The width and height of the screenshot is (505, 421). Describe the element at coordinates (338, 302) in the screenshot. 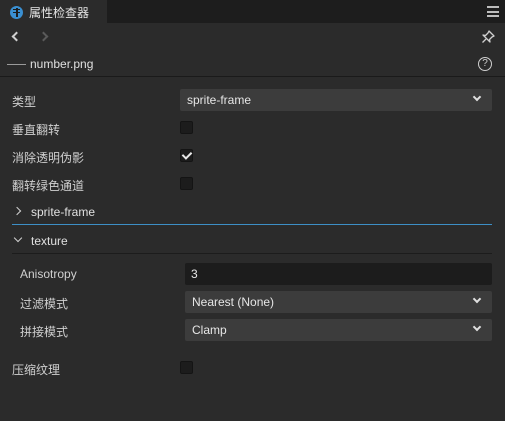

I see `filter-mode-select: Nearest (None)` at that location.